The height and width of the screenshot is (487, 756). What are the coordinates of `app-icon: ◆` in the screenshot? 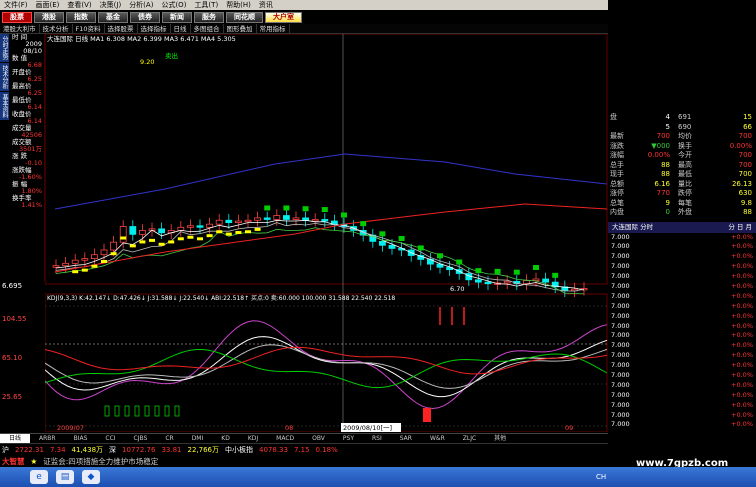 It's located at (91, 477).